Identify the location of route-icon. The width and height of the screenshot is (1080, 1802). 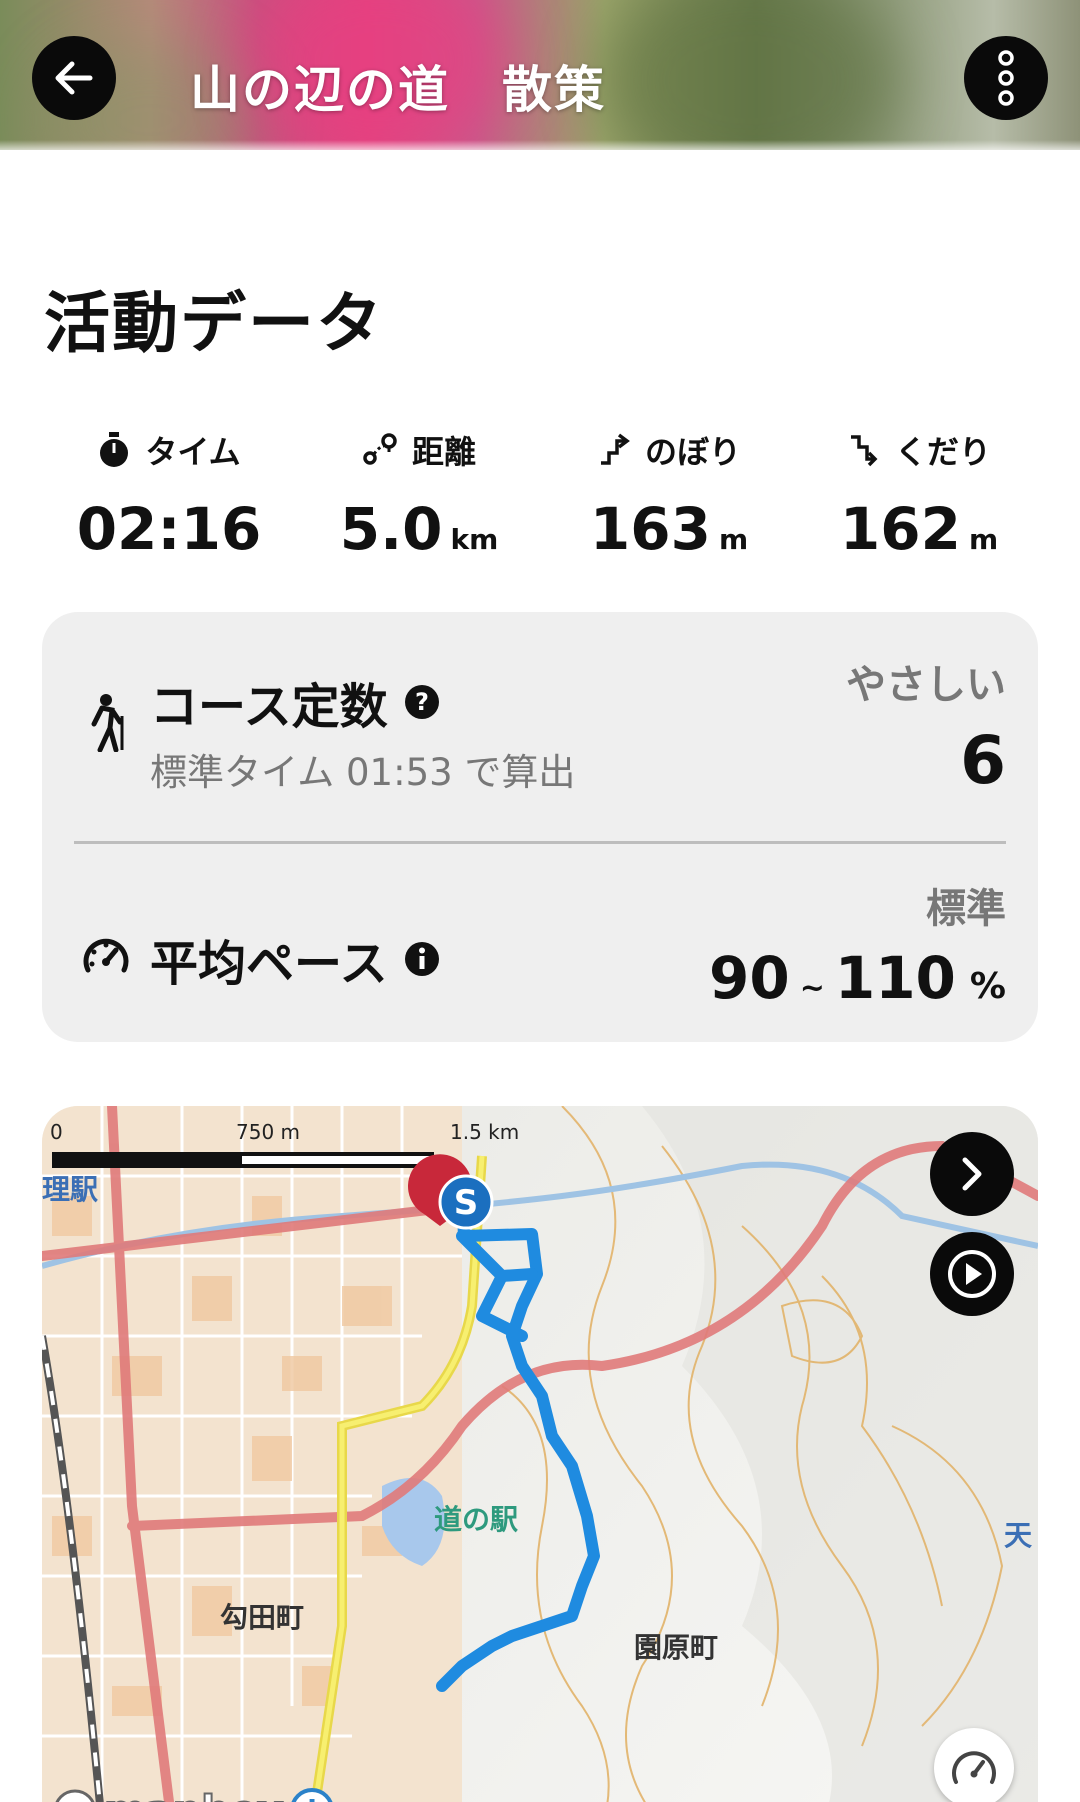
(380, 449).